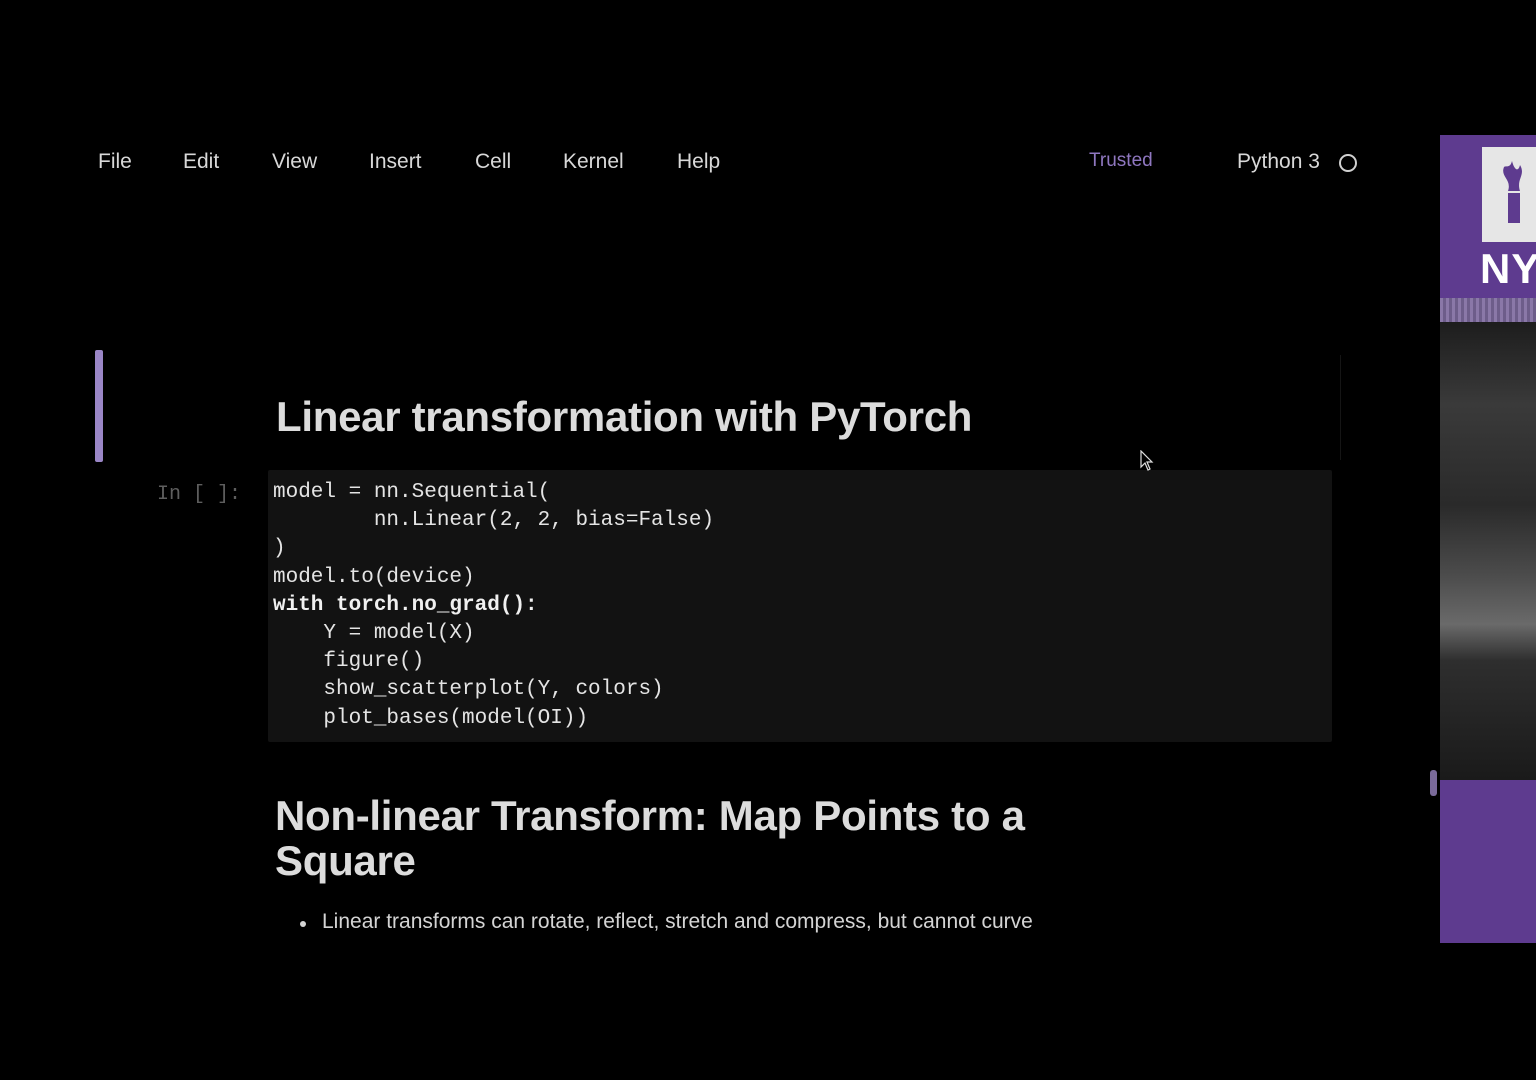 The width and height of the screenshot is (1536, 1080). I want to click on menu-cell: Cell, so click(493, 162).